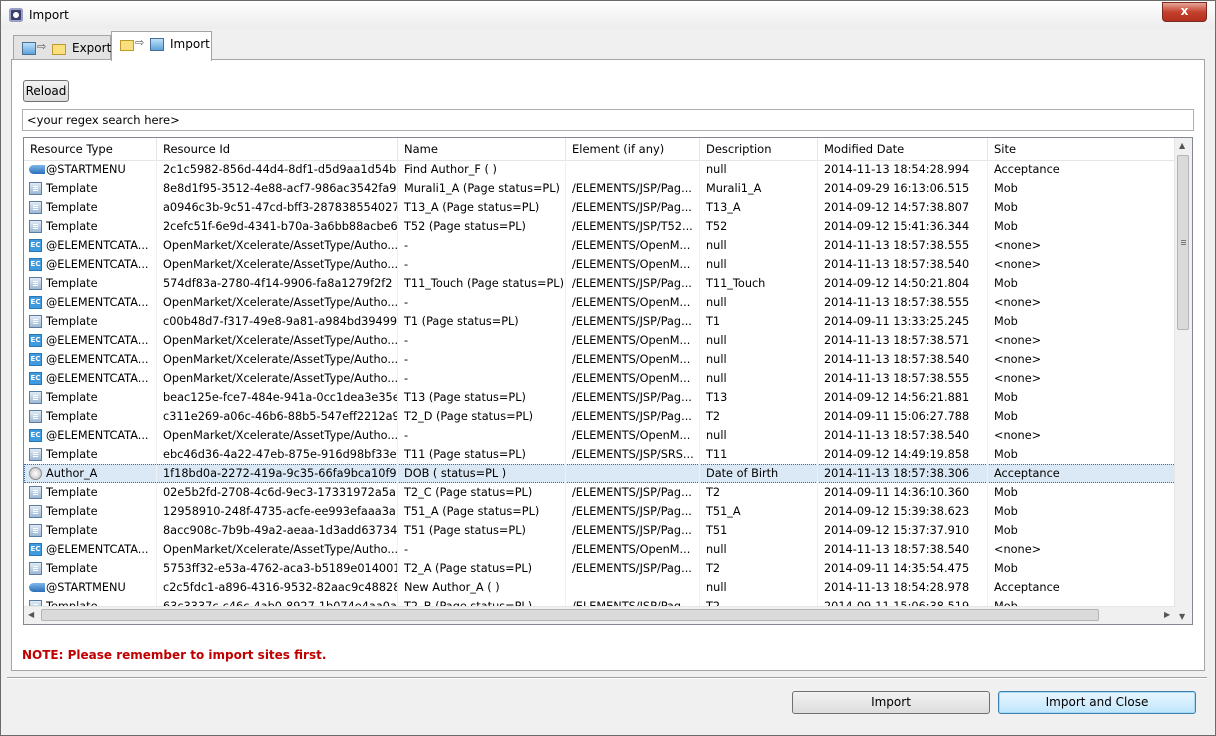 The height and width of the screenshot is (736, 1216). What do you see at coordinates (482, 207) in the screenshot?
I see `cell-name: T13_A (Page status=PL)` at bounding box center [482, 207].